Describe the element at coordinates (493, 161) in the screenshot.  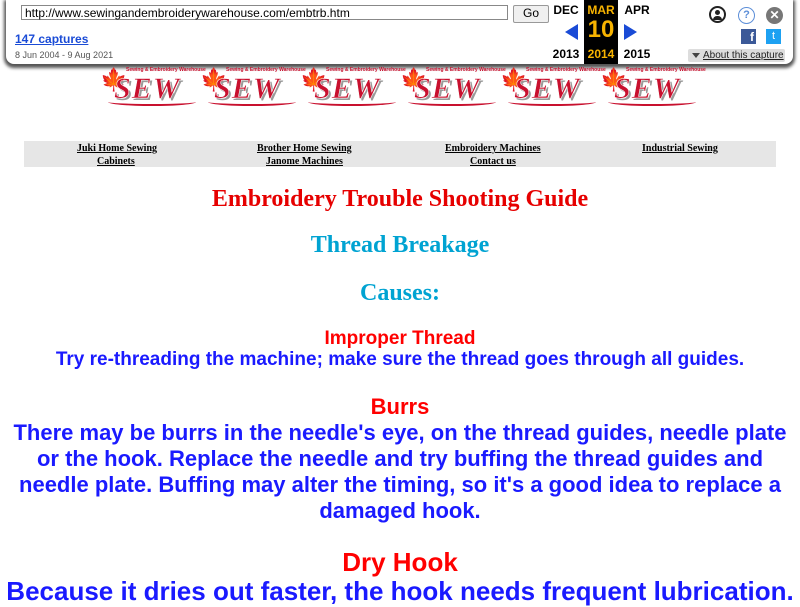
I see `nav-link-contact: Contact us` at that location.